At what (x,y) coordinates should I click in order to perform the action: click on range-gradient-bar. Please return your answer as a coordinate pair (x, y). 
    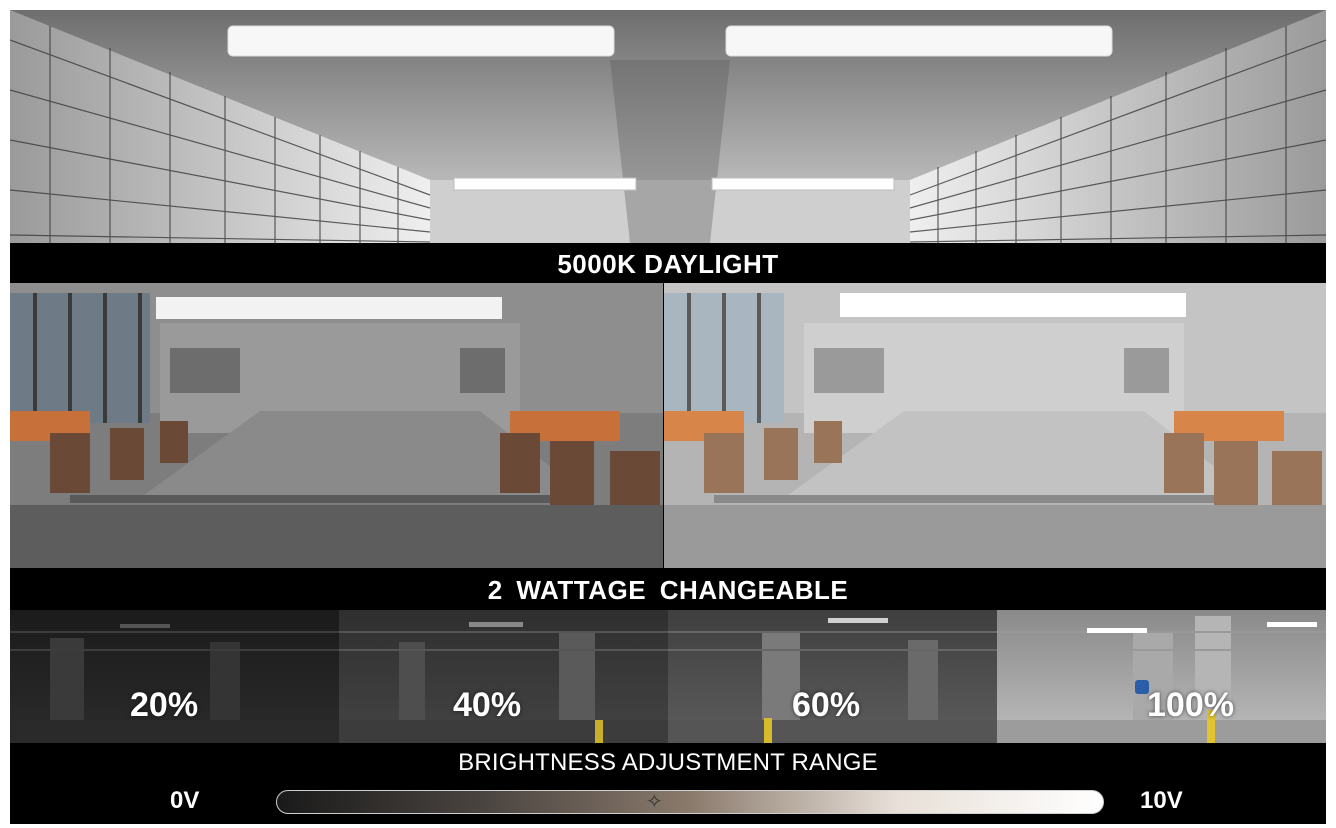
    Looking at the image, I should click on (690, 802).